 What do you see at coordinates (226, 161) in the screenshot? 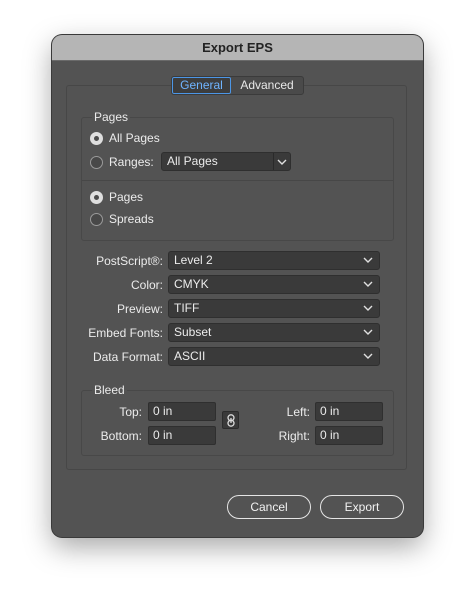
I see `ranges-combobox: All Pages` at bounding box center [226, 161].